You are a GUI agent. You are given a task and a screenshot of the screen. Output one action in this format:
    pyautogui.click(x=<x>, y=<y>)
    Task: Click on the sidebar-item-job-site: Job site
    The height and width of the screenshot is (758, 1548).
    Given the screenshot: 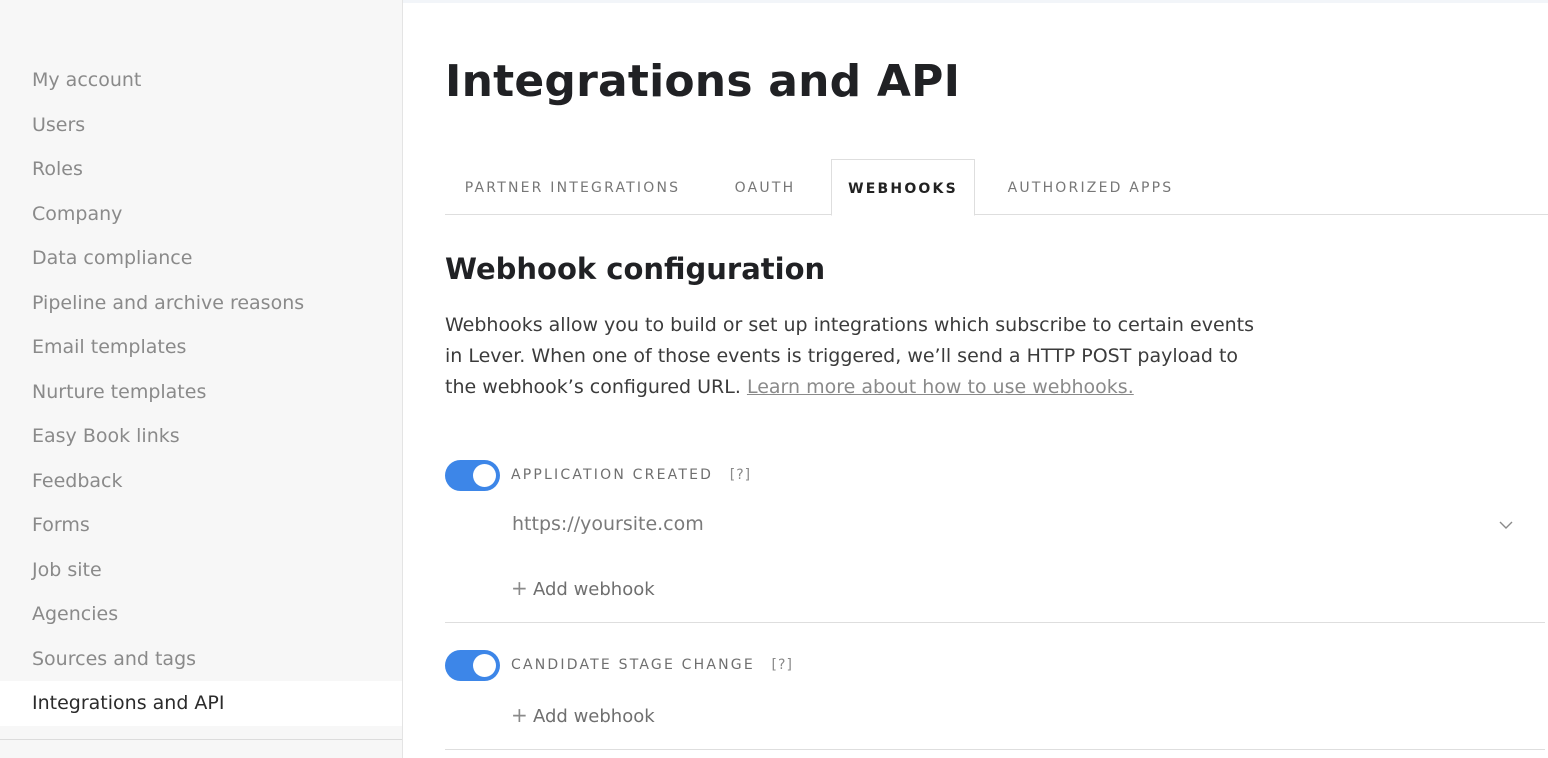 What is the action you would take?
    pyautogui.click(x=201, y=570)
    